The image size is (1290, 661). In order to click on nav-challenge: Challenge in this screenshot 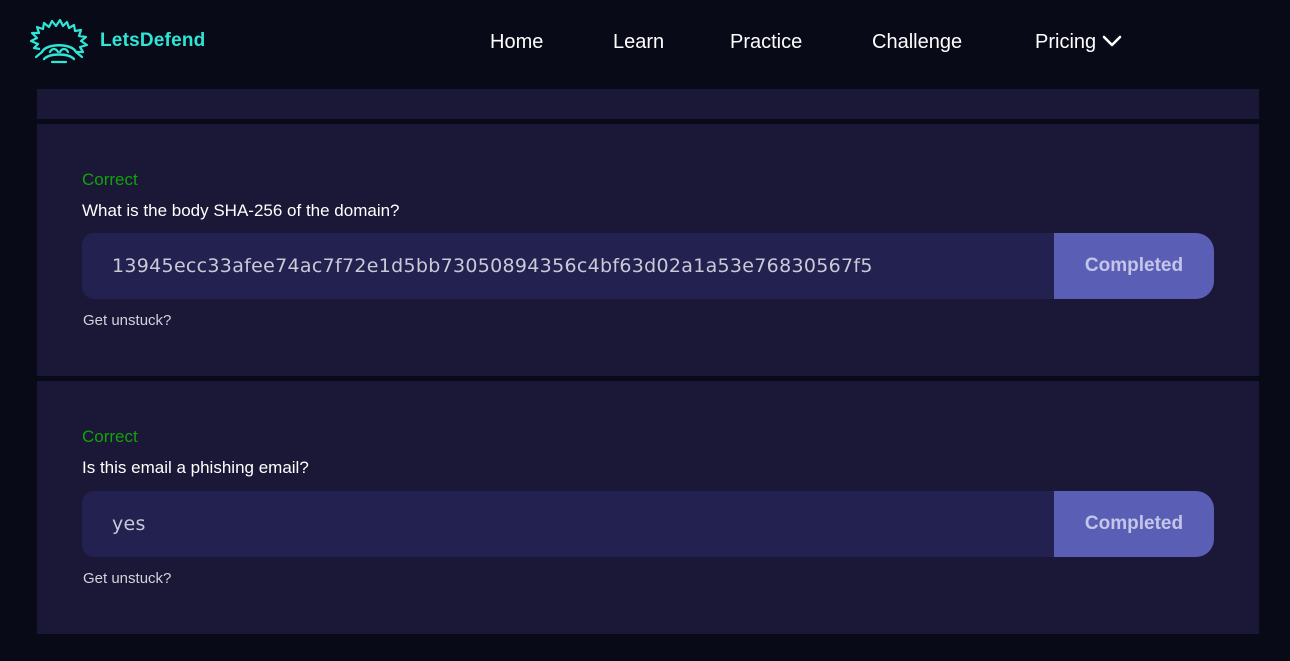, I will do `click(917, 42)`.